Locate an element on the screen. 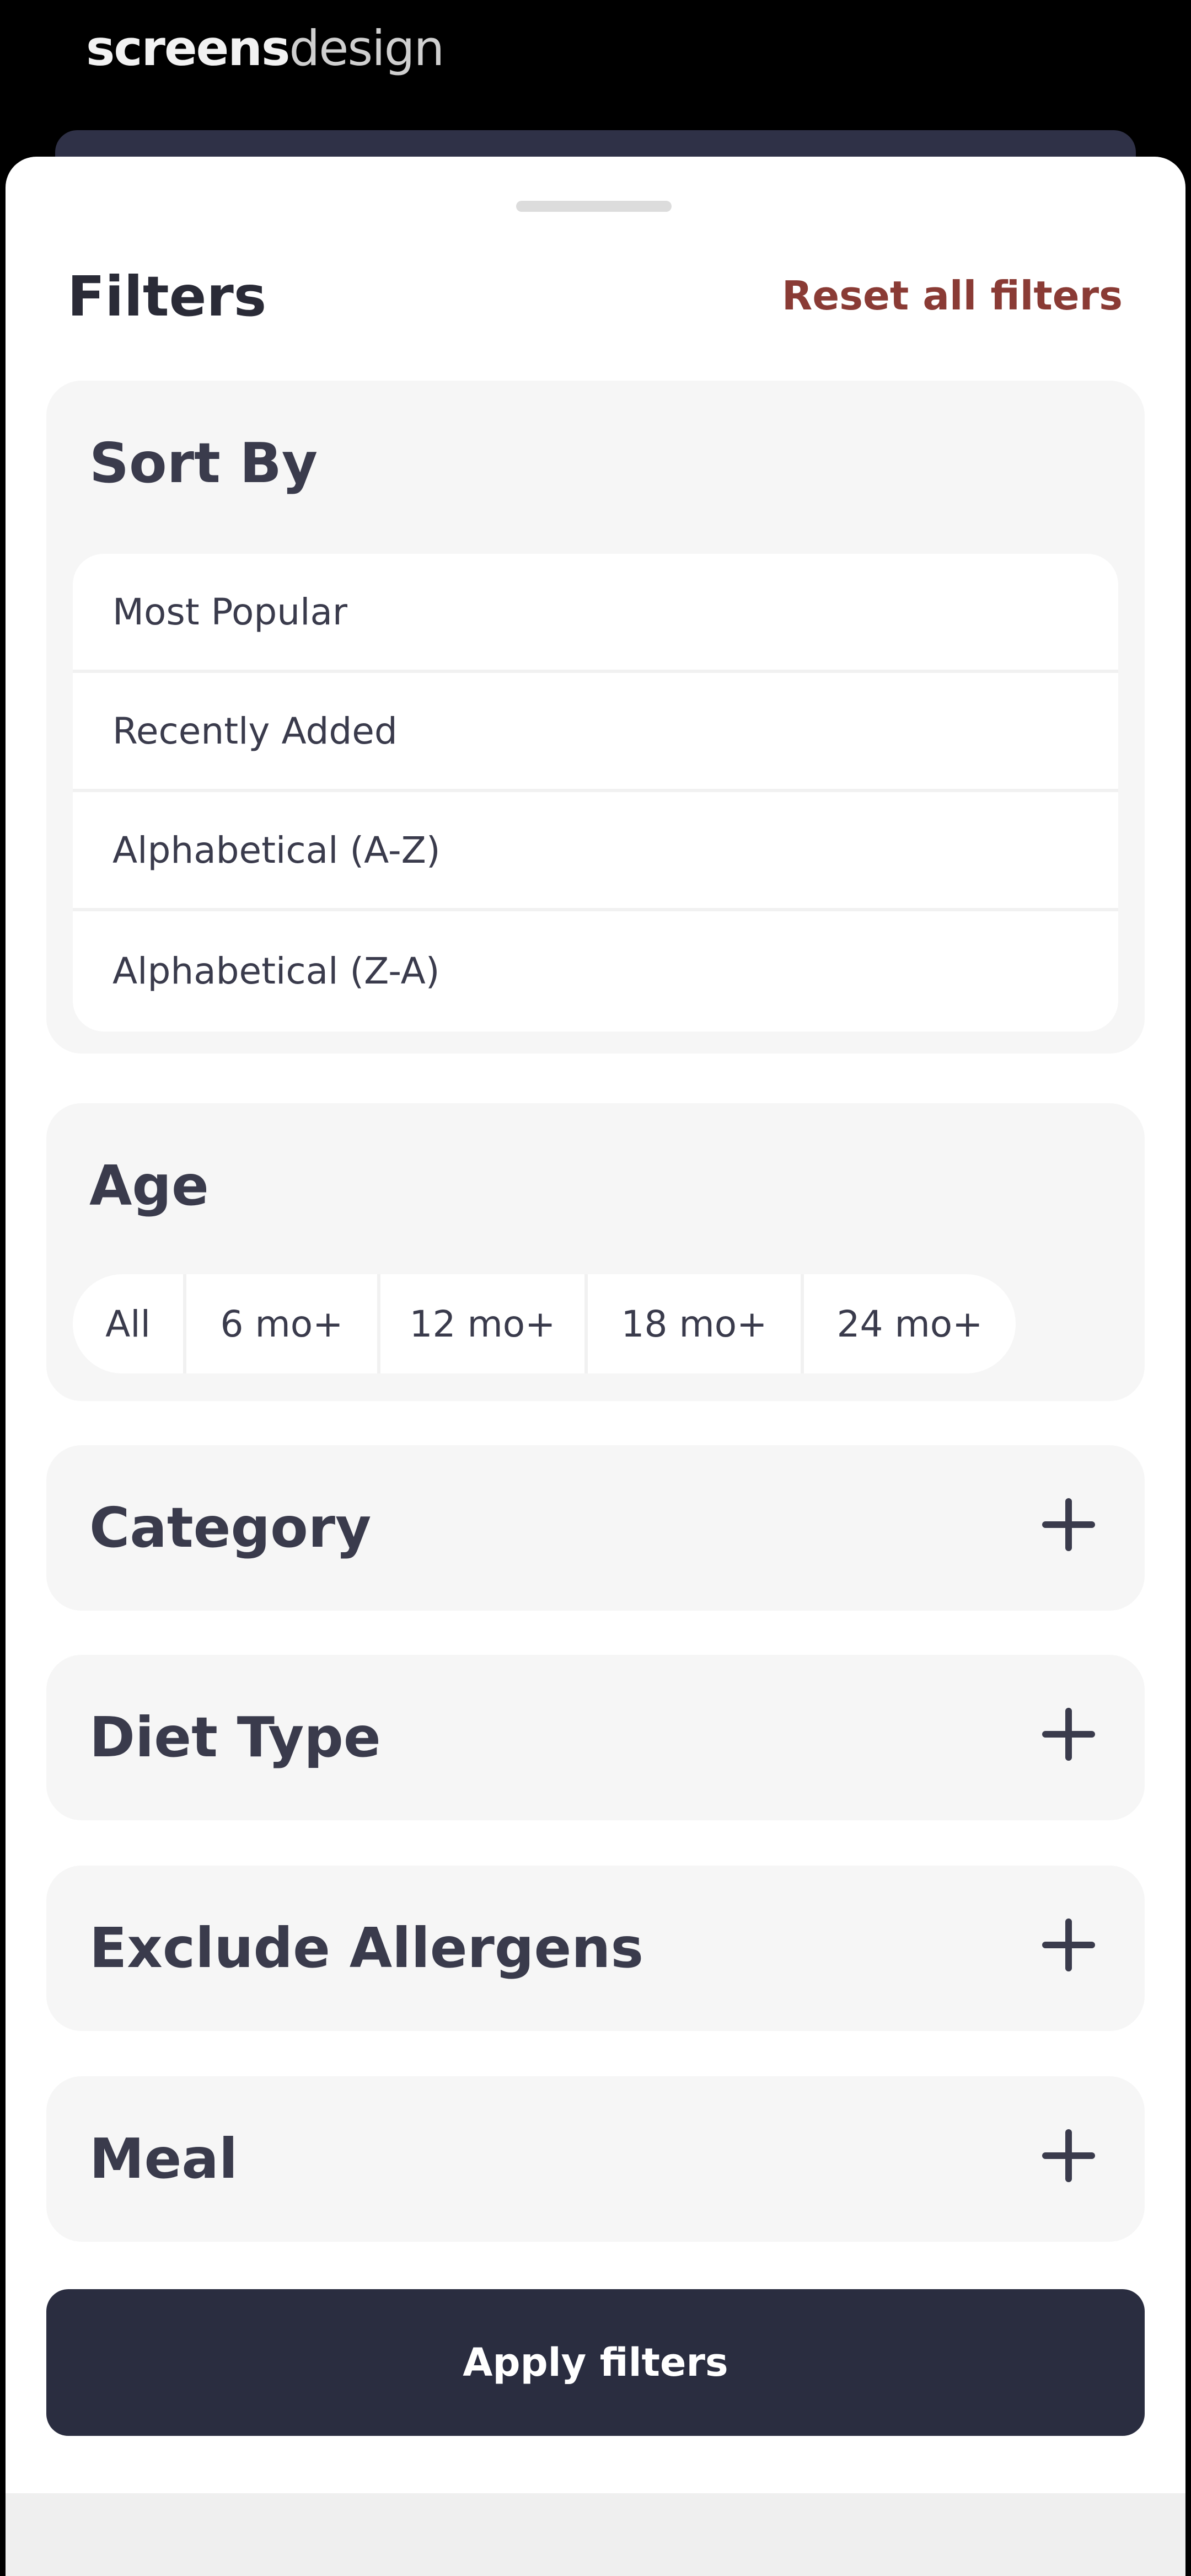 Image resolution: width=1191 pixels, height=2576 pixels. page-title: Filters is located at coordinates (167, 296).